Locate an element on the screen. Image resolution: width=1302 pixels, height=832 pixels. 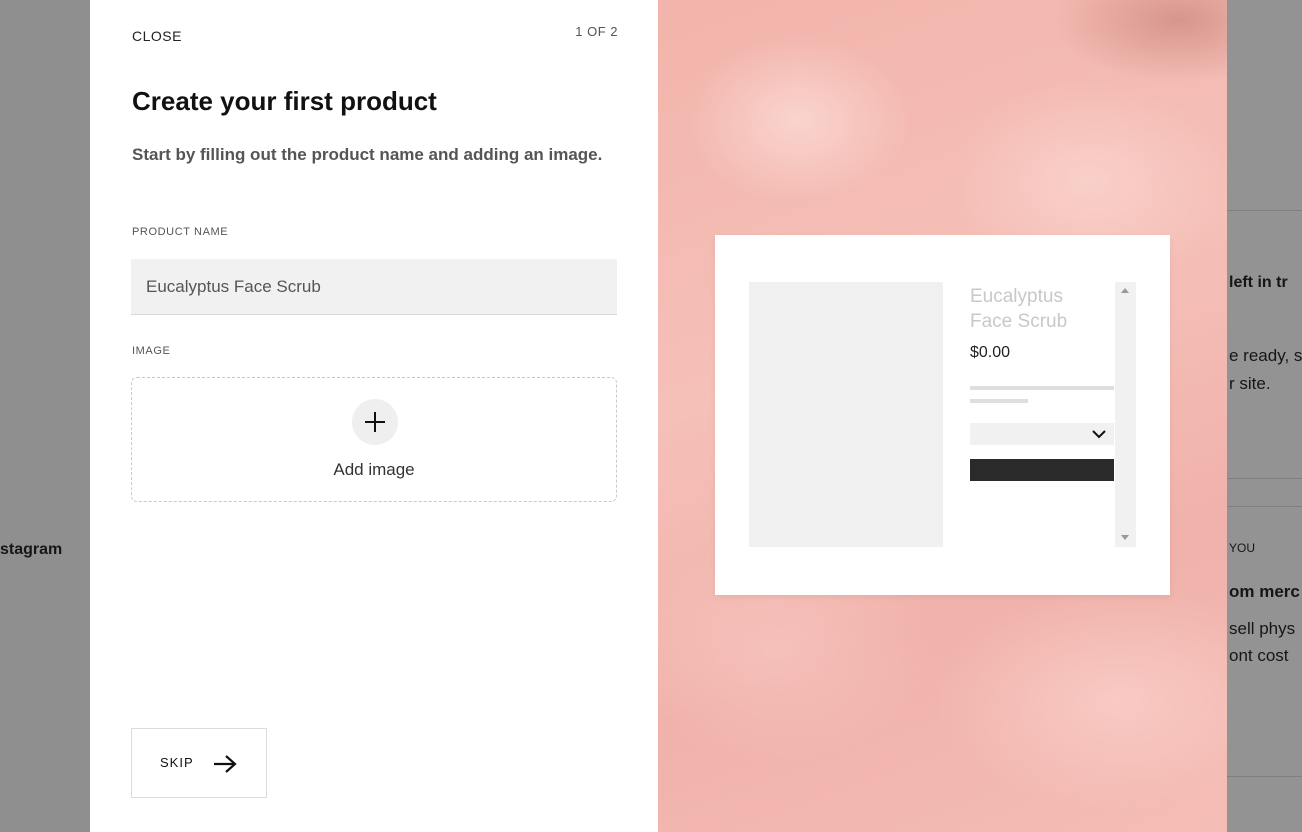
preview-variant-select is located at coordinates (1042, 434).